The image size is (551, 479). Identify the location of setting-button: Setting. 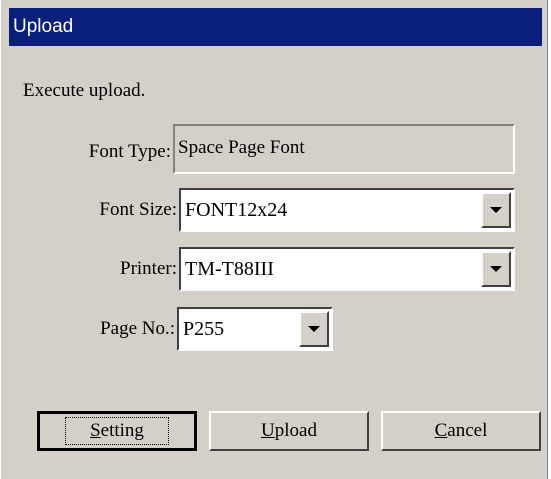
(117, 431).